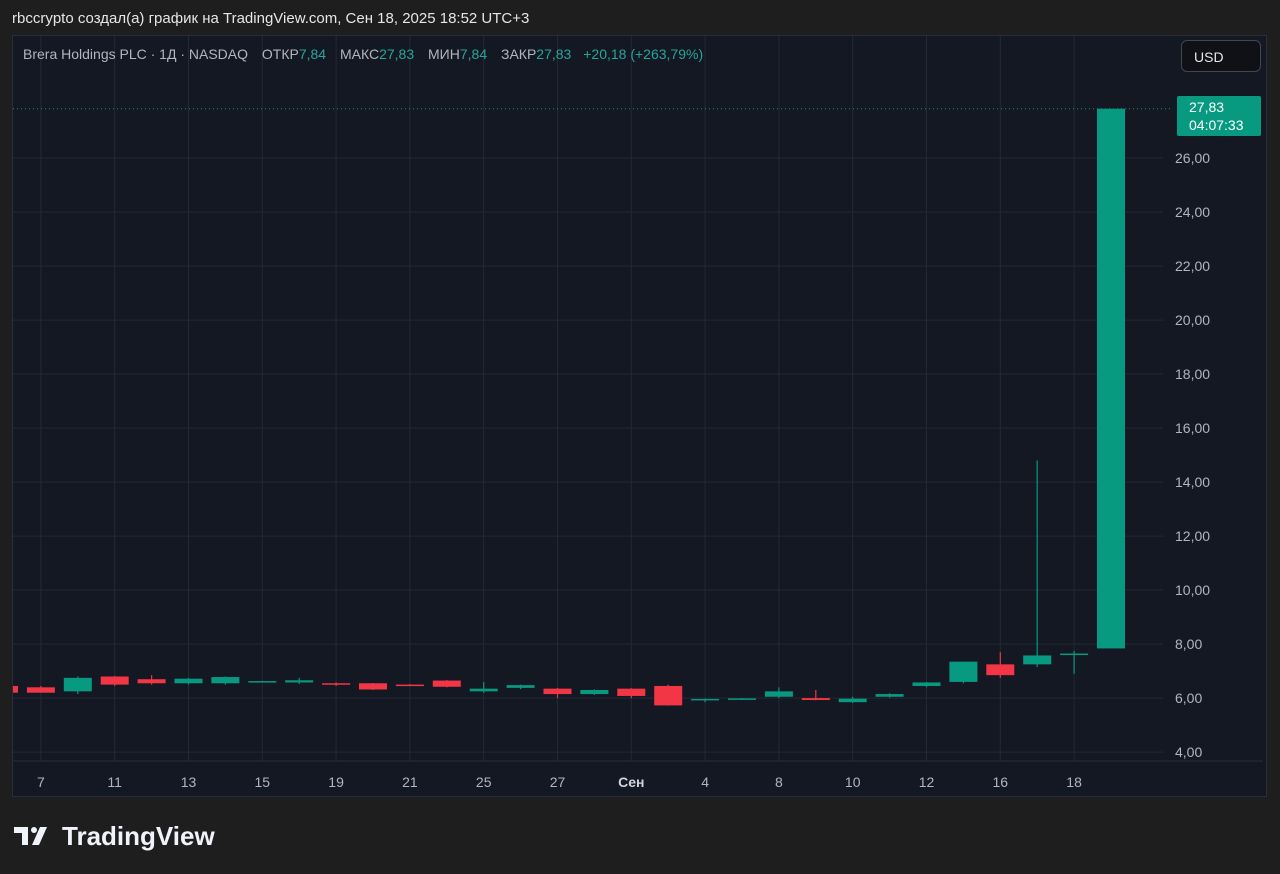  I want to click on last-price-tag: 27,83 04:07:33, so click(1219, 116).